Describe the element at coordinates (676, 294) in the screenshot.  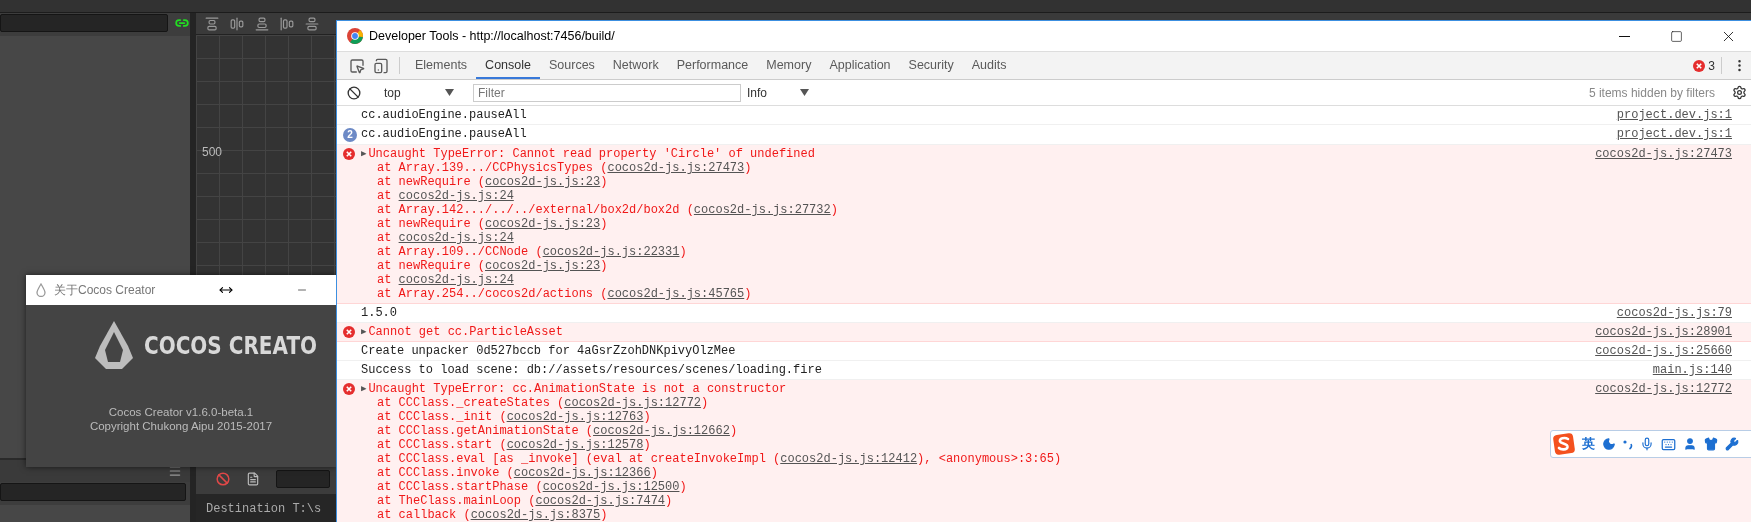
I see `stack-link: cocos2d-js.js:45765` at that location.